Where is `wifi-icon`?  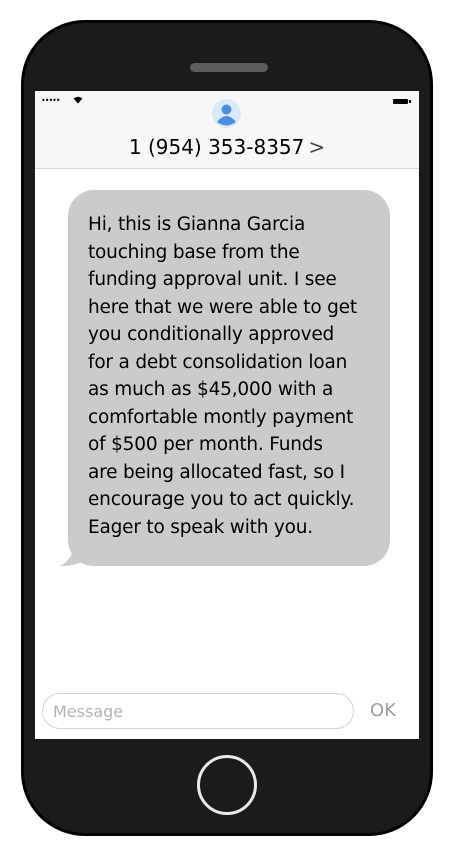 wifi-icon is located at coordinates (78, 100).